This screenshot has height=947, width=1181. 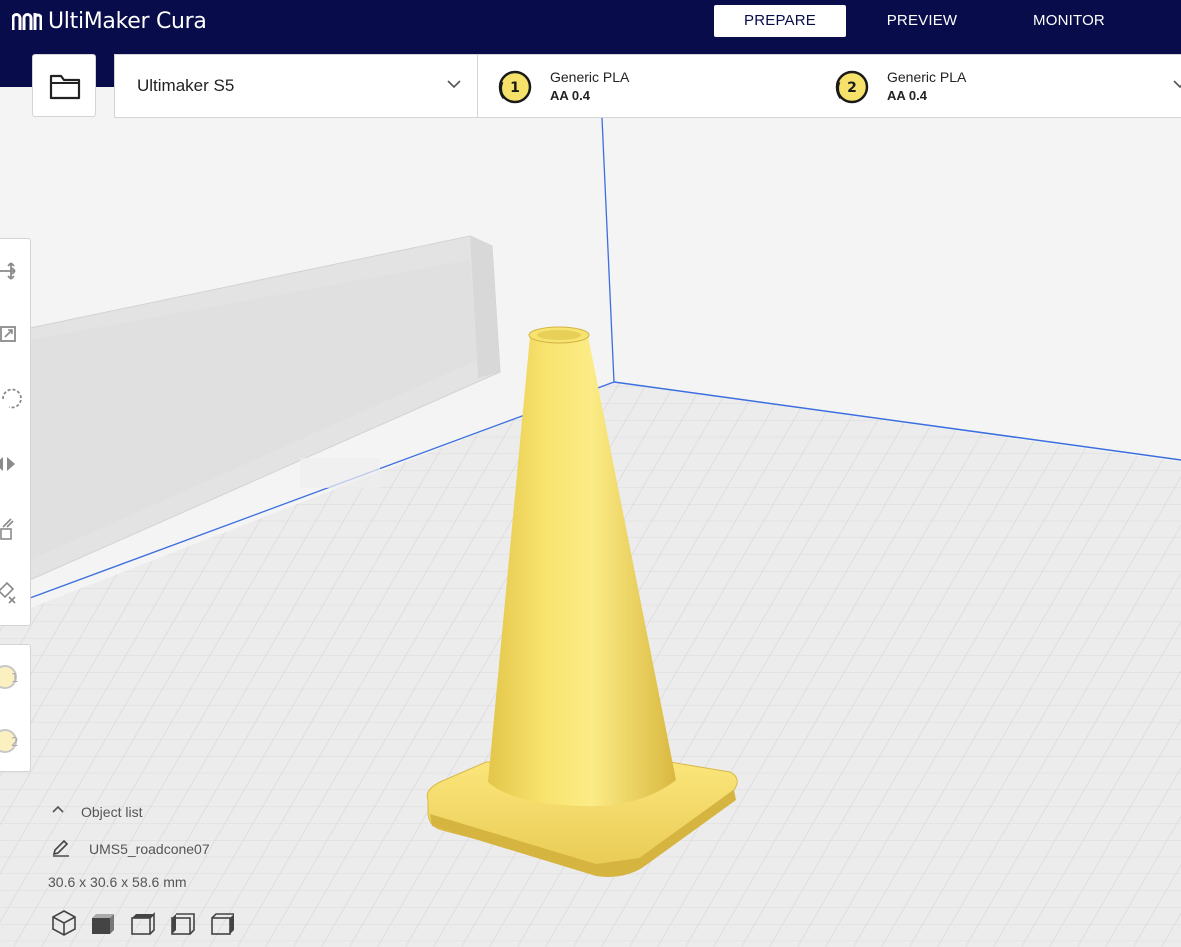 I want to click on view-left-button, so click(x=184, y=923).